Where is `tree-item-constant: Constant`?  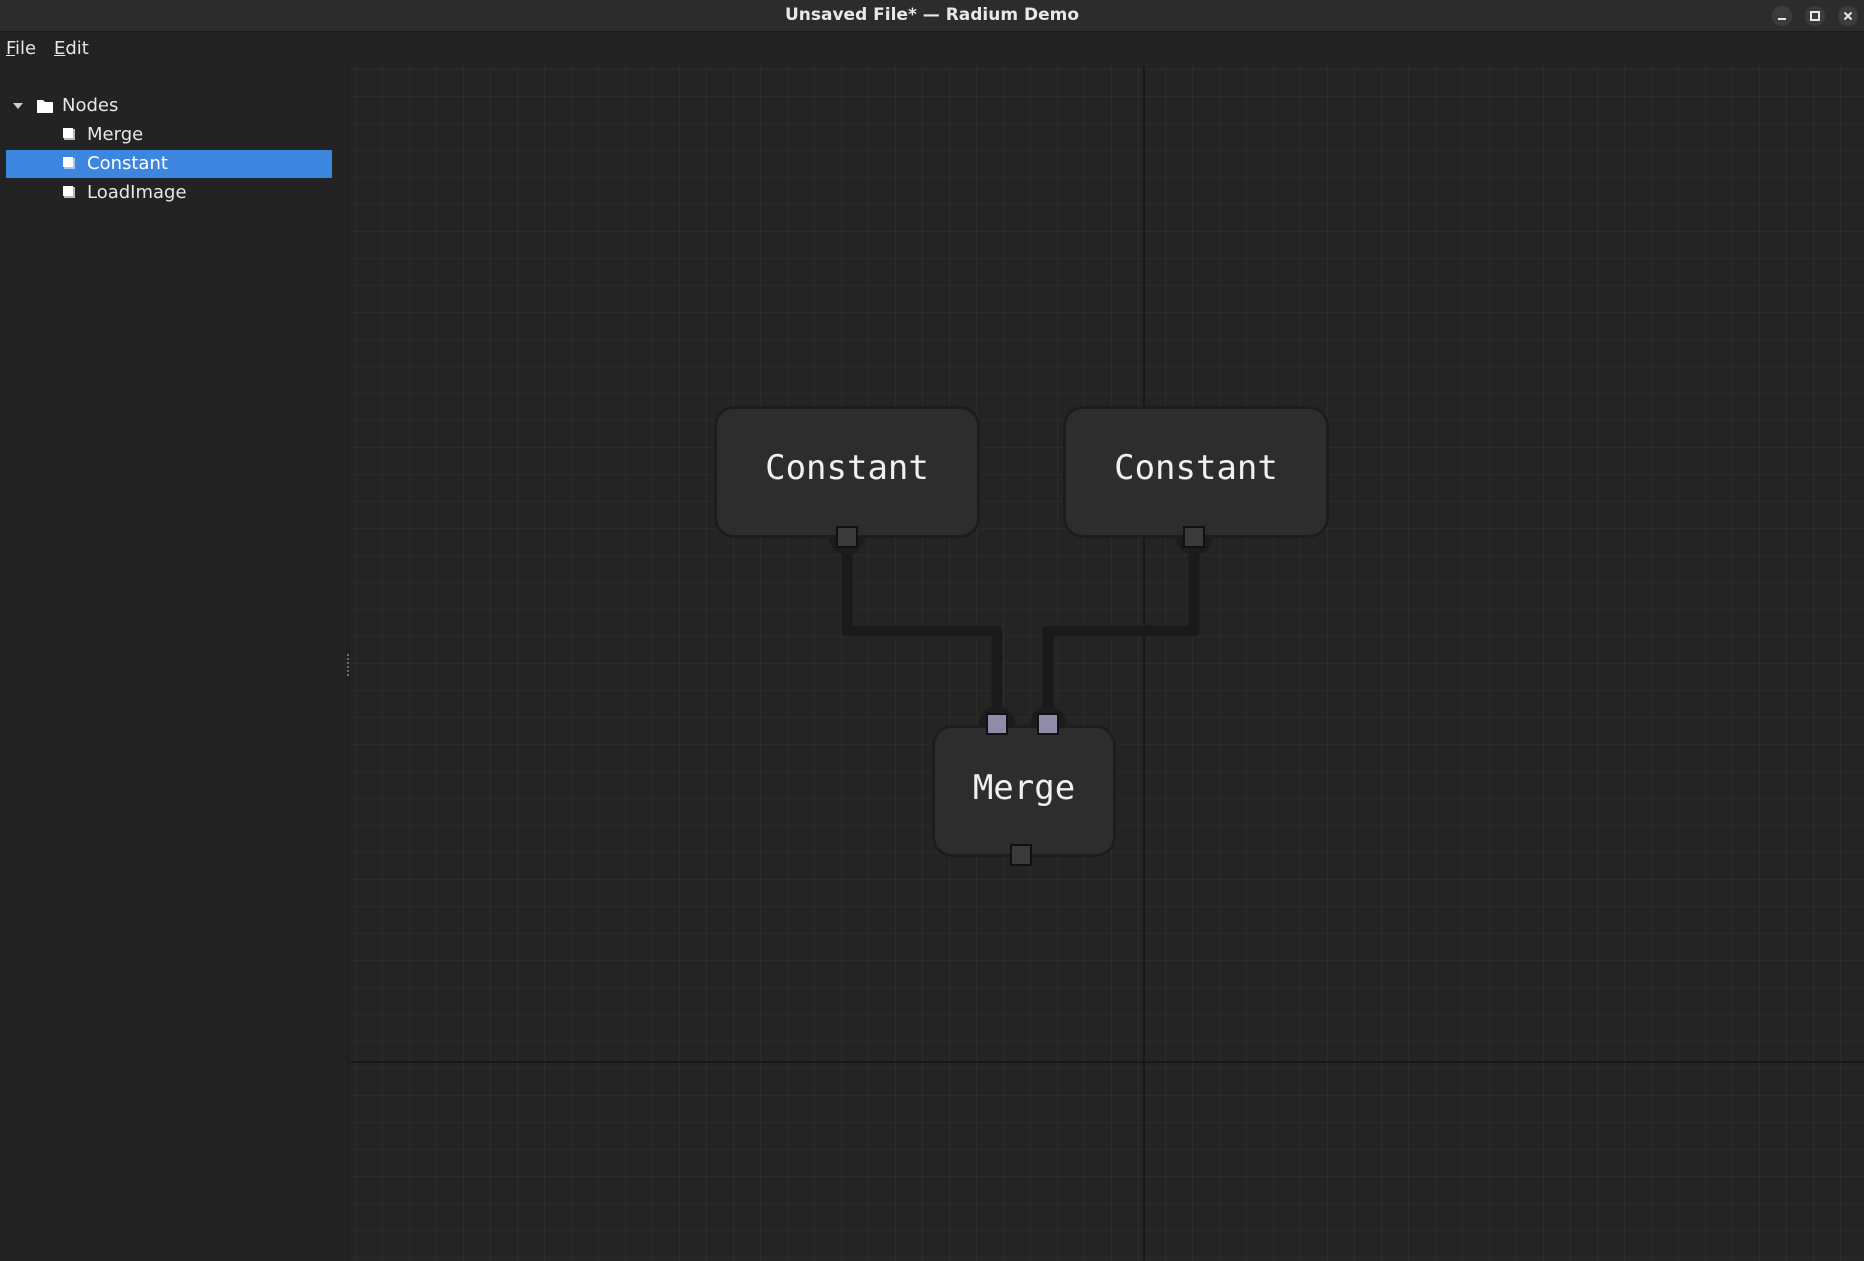 tree-item-constant: Constant is located at coordinates (169, 164).